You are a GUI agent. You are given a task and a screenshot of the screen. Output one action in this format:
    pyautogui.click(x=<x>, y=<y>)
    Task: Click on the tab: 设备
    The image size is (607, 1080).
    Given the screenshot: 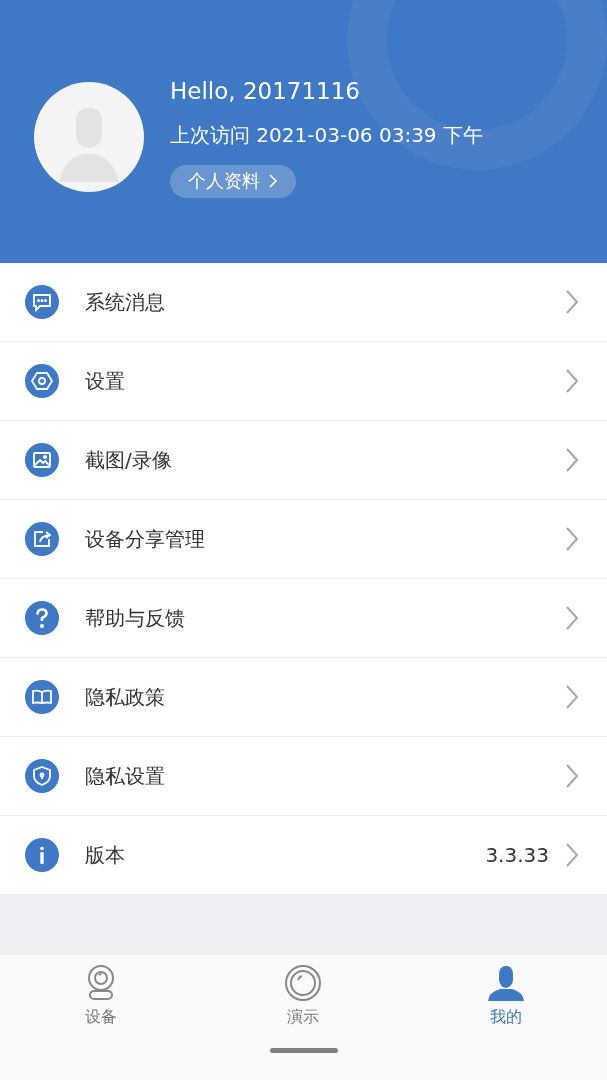 What is the action you would take?
    pyautogui.click(x=101, y=995)
    